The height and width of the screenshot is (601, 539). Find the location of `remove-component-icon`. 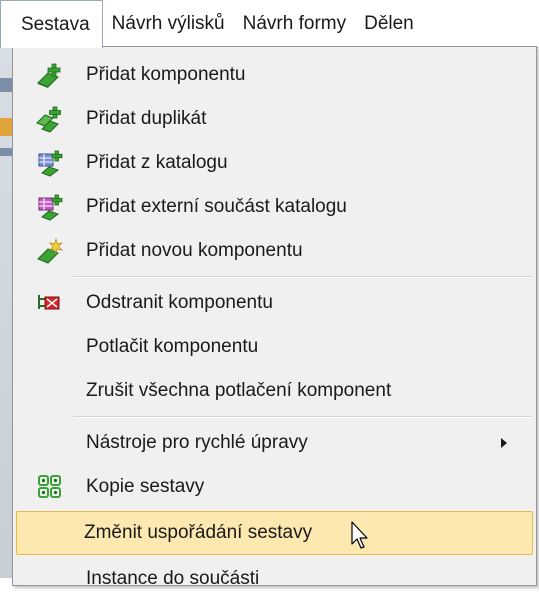

remove-component-icon is located at coordinates (50, 303).